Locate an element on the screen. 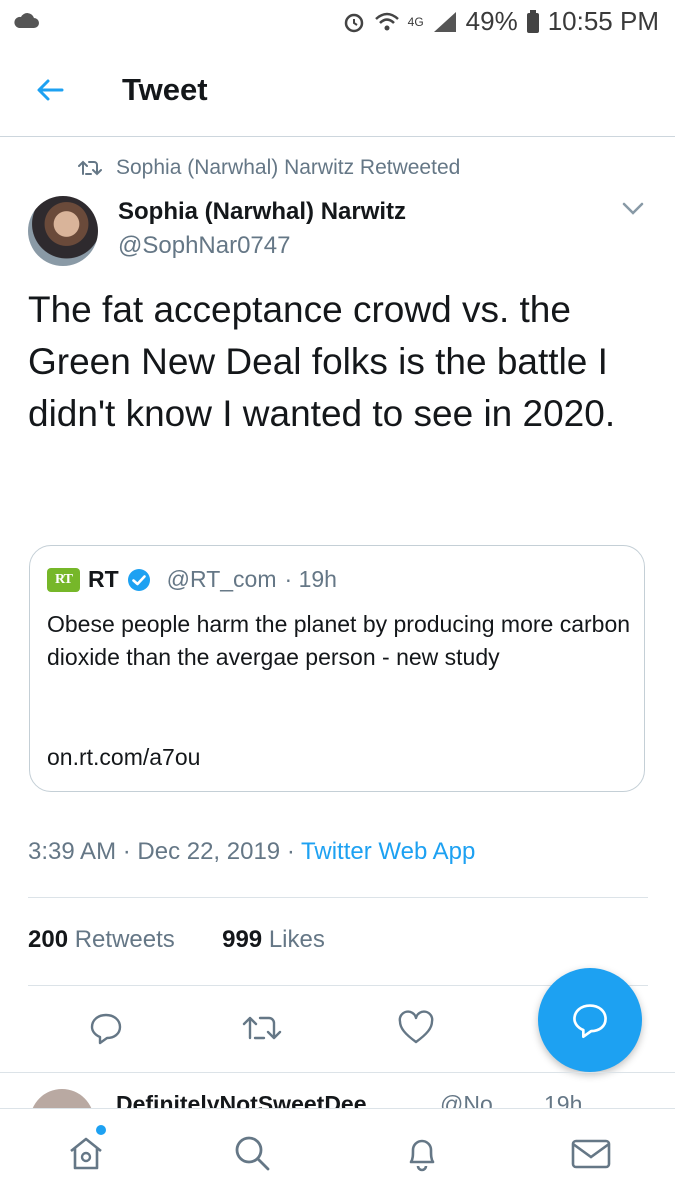 The width and height of the screenshot is (675, 1201). chevron-down-icon is located at coordinates (633, 208).